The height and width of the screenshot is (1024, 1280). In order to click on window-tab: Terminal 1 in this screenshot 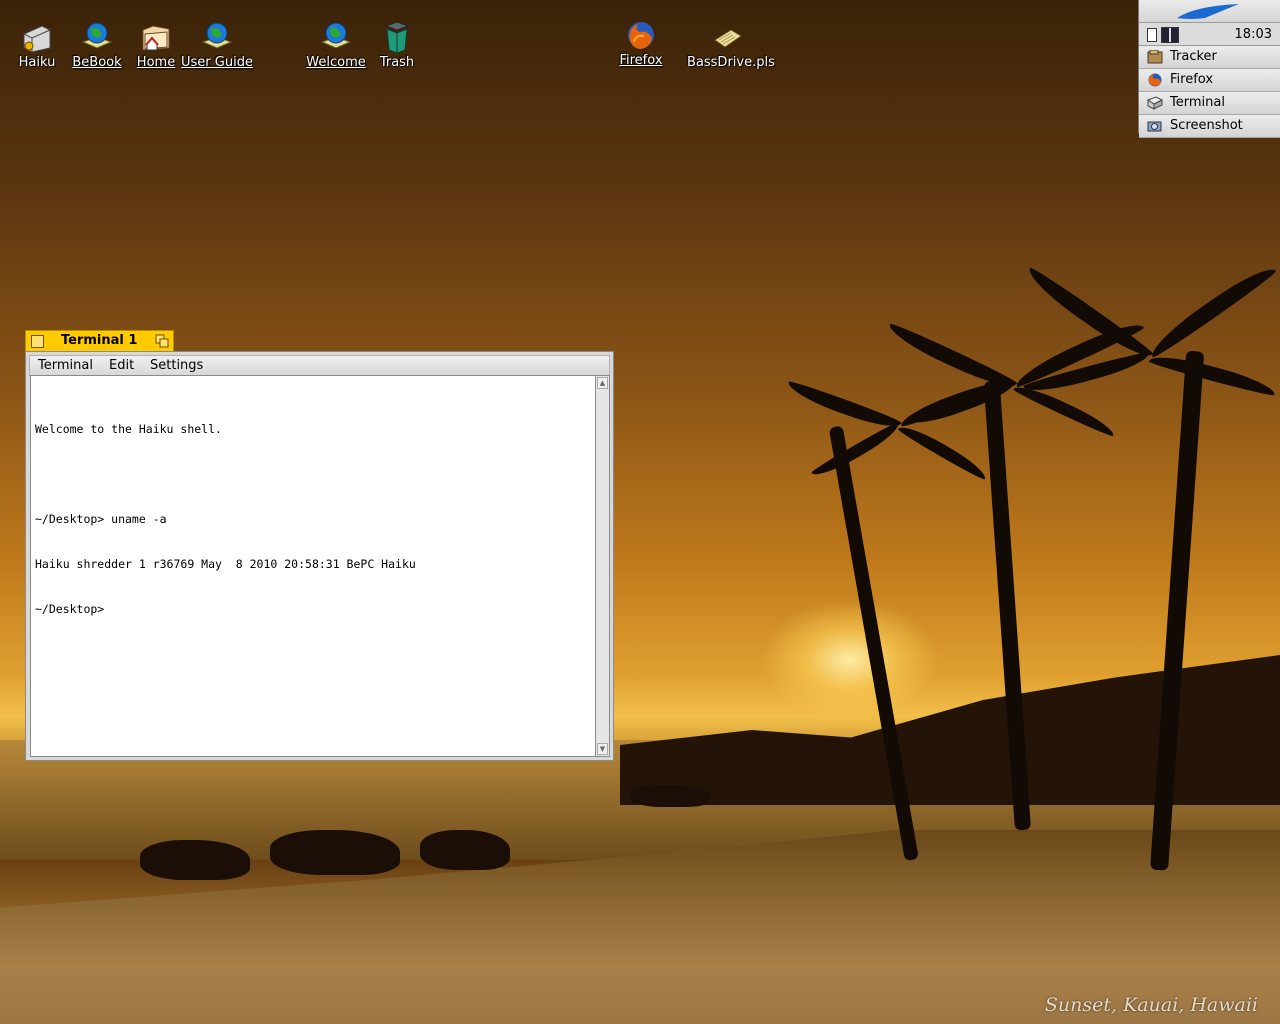, I will do `click(99, 341)`.